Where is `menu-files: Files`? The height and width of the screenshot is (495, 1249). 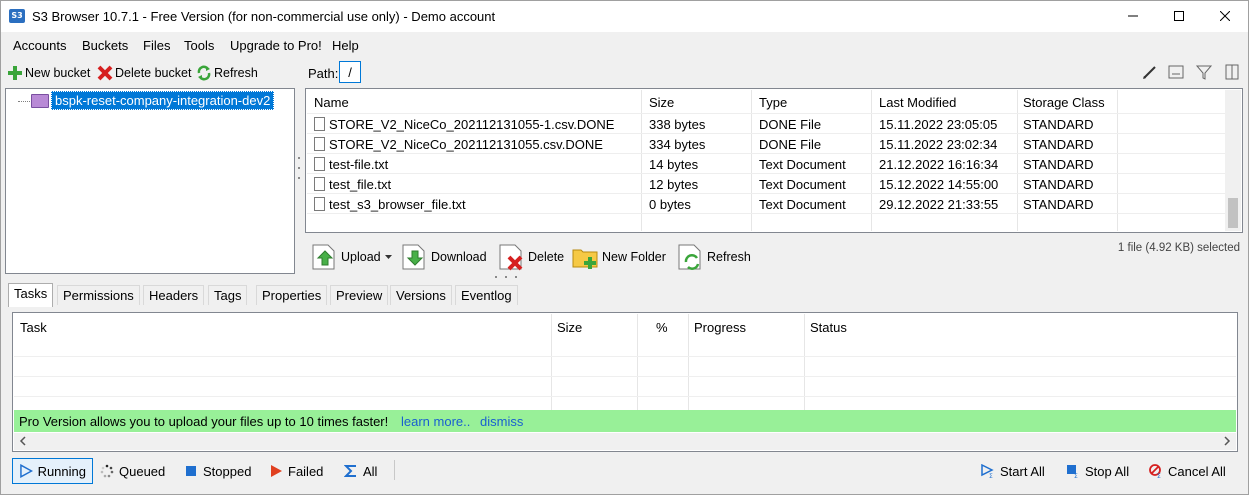
menu-files: Files is located at coordinates (156, 45).